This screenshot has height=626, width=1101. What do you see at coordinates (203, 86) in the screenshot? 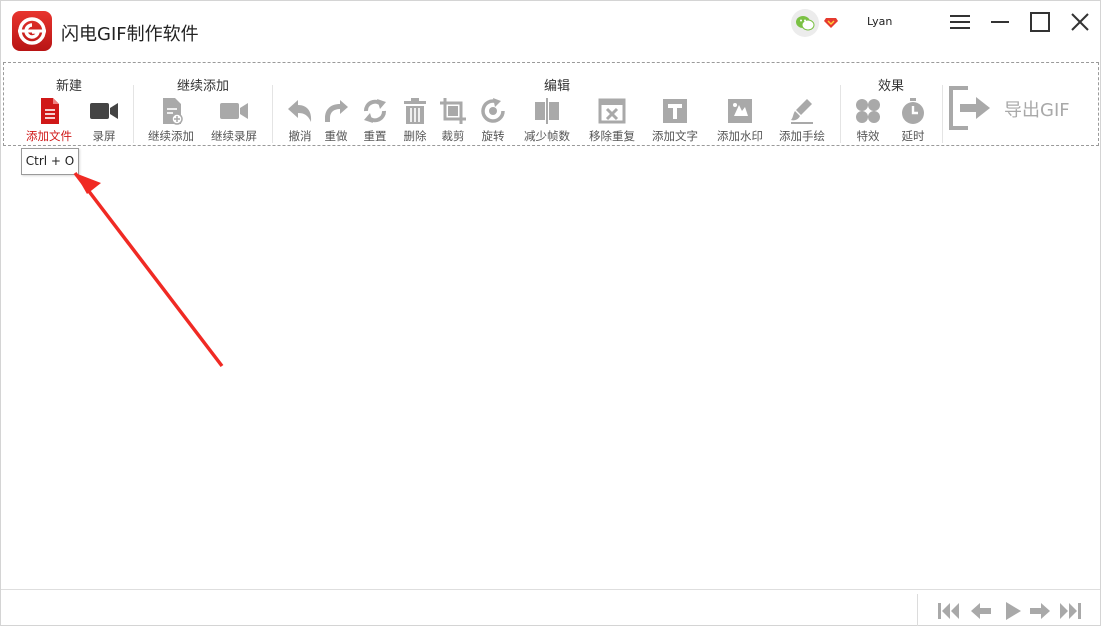
I see `group-label-continue: 继续添加` at bounding box center [203, 86].